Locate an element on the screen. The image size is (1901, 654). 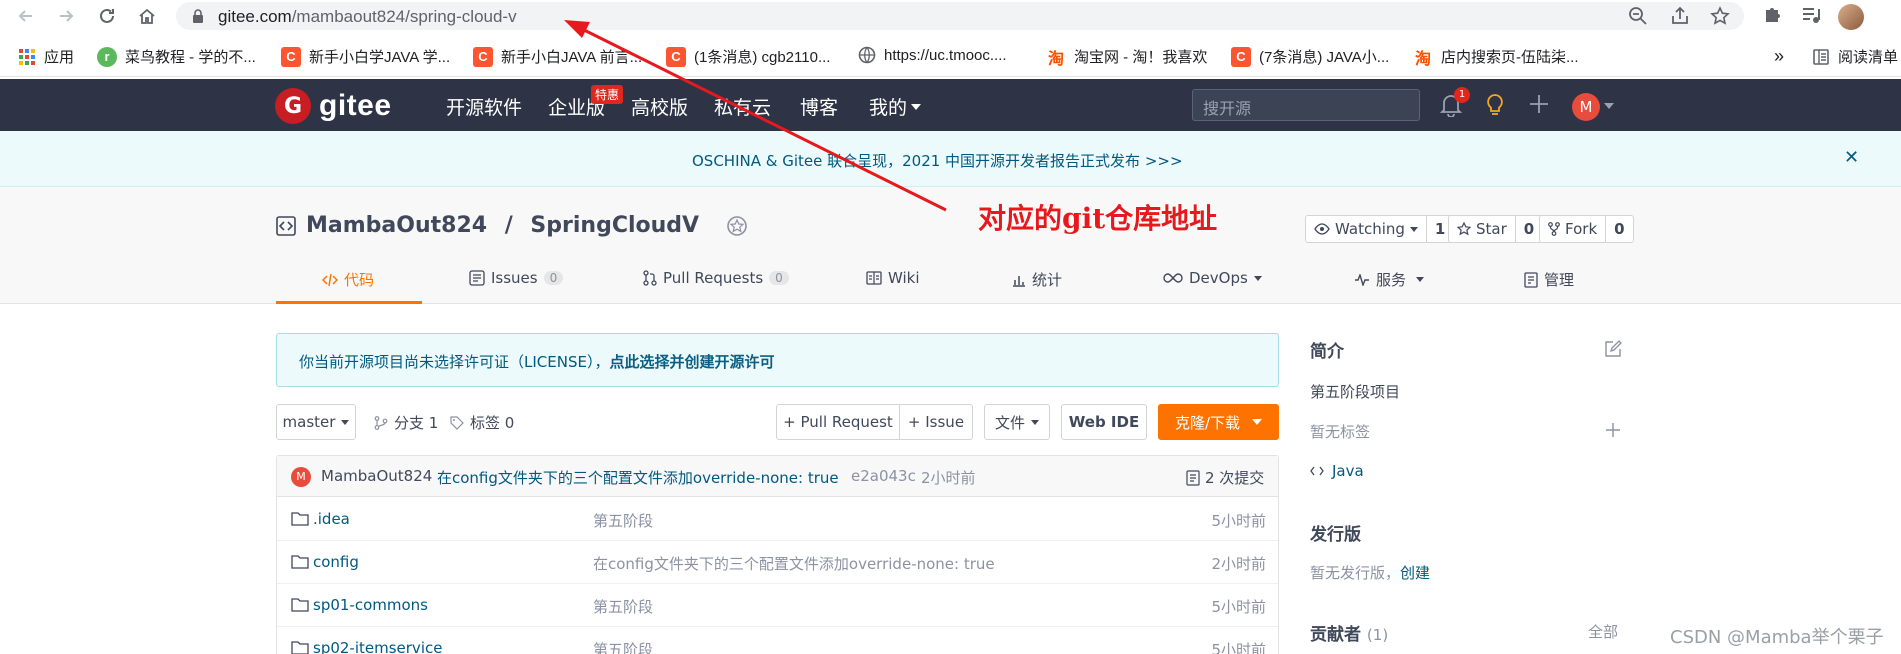
star-button: Star is located at coordinates (1482, 229).